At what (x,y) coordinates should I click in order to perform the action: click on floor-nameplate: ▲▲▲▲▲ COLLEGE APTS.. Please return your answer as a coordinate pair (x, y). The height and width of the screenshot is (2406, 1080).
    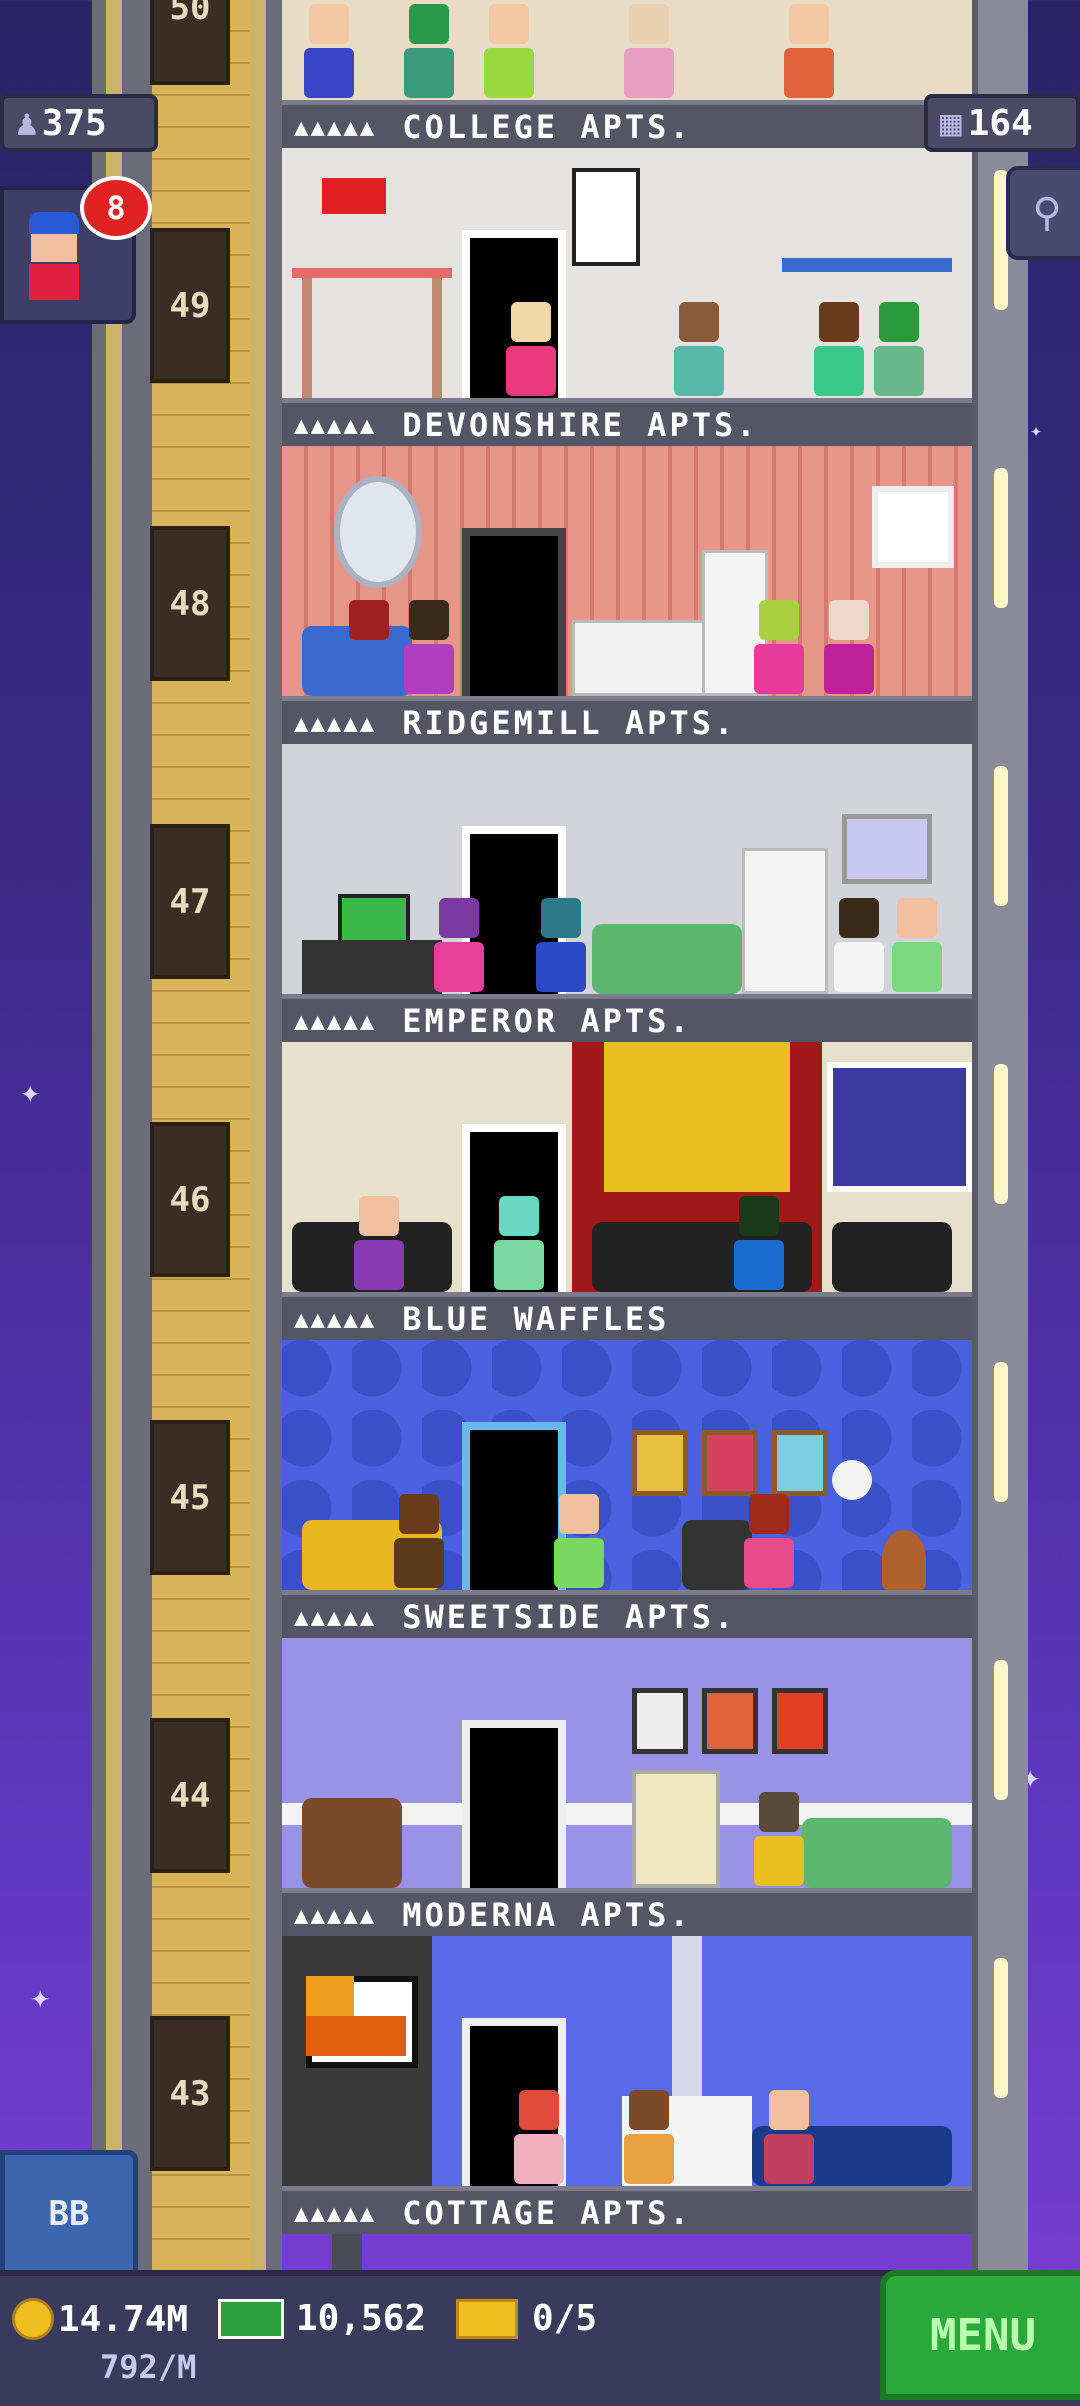
    Looking at the image, I should click on (627, 124).